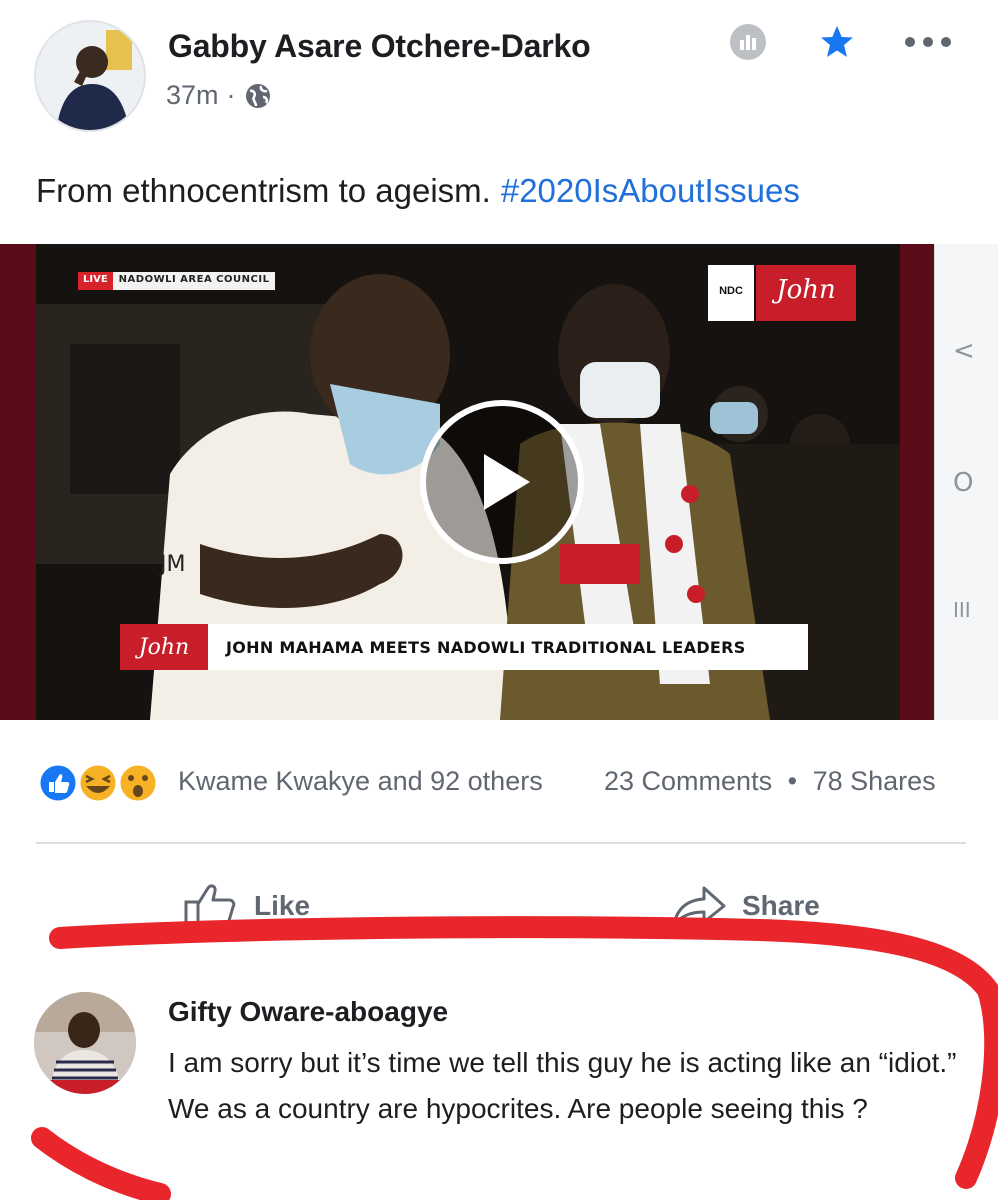 Image resolution: width=998 pixels, height=1200 pixels. I want to click on more-options-icon, so click(928, 42).